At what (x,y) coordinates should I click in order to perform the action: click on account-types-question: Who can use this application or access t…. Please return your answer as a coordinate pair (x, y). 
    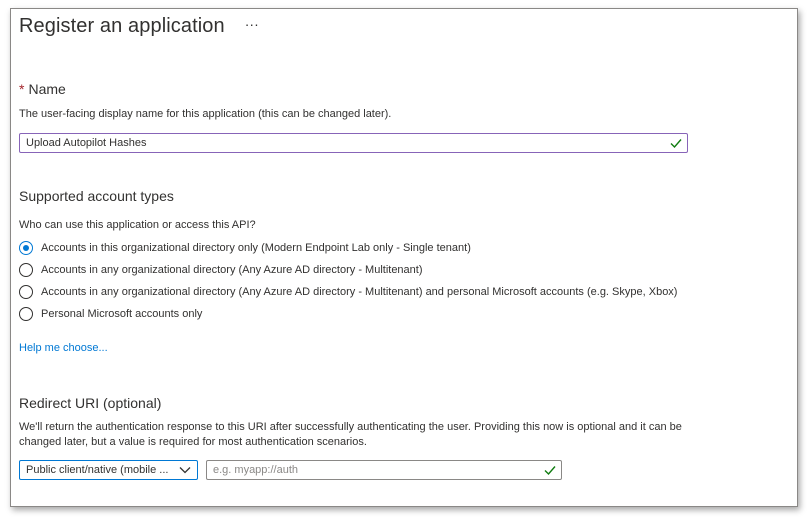
    Looking at the image, I should click on (137, 225).